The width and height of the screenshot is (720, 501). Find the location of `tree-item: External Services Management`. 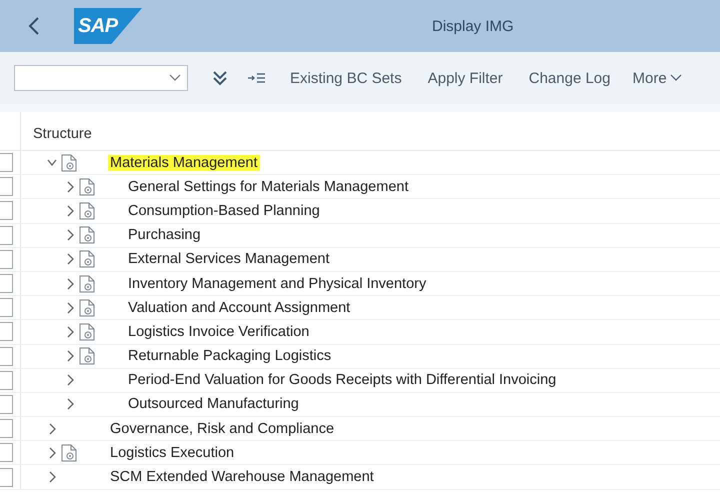

tree-item: External Services Management is located at coordinates (229, 259).